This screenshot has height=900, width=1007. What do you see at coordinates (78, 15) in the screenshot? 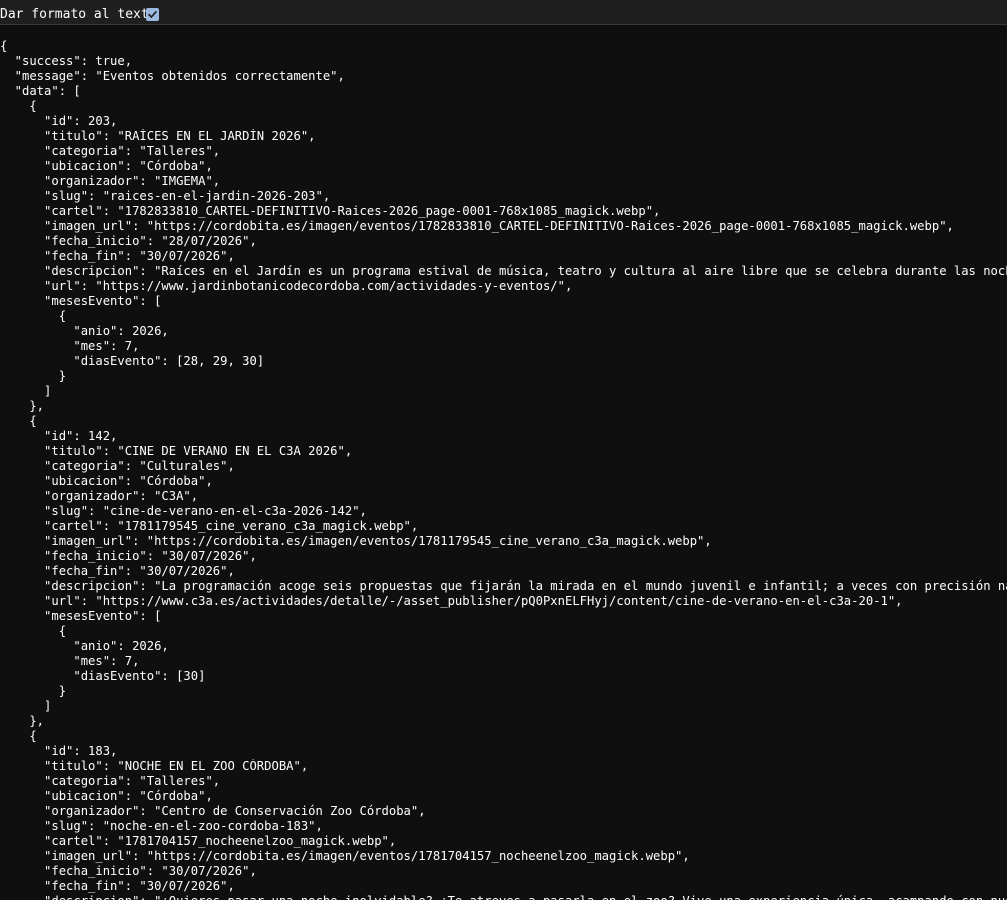
I see `format-text-label: Dar formato al texto` at bounding box center [78, 15].